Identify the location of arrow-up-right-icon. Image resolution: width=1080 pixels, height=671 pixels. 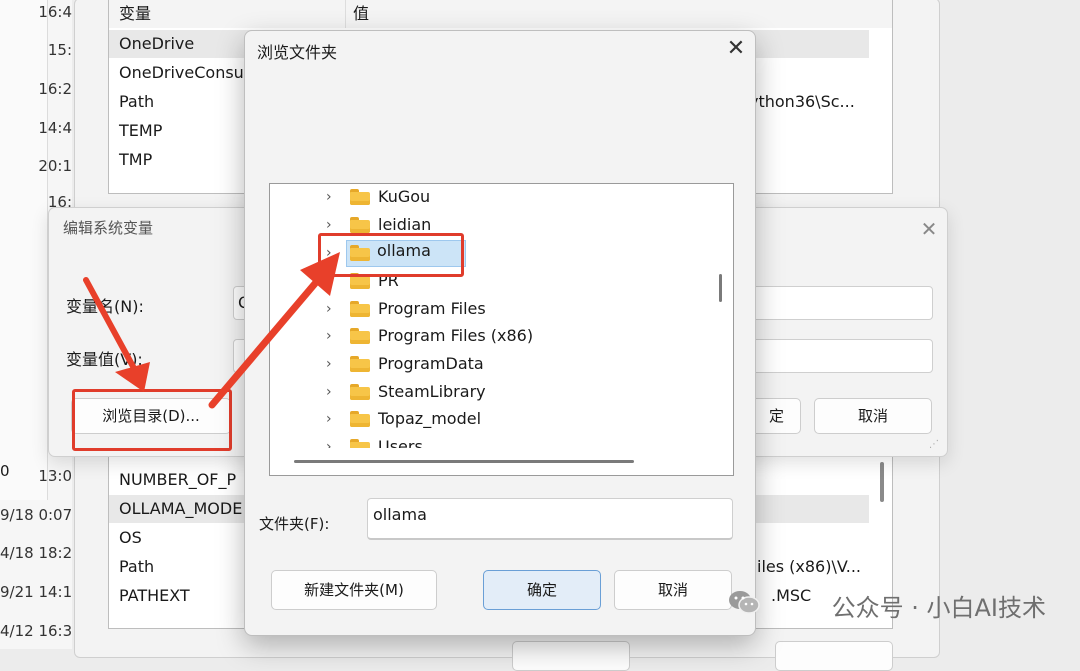
(274, 330).